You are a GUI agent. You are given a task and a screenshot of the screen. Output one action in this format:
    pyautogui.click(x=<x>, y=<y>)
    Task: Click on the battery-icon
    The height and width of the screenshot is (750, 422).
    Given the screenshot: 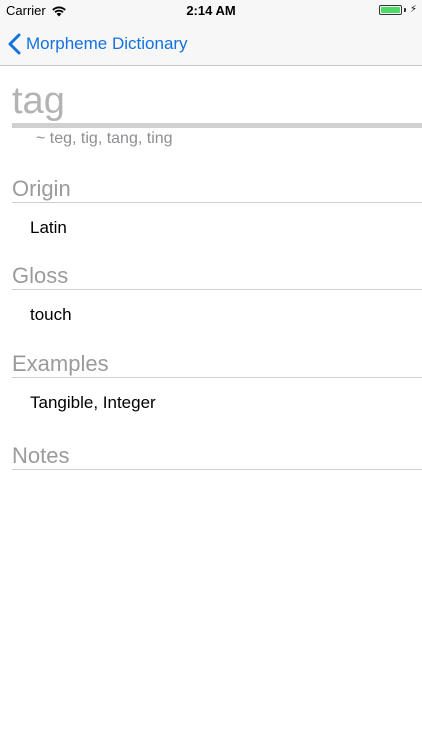 What is the action you would take?
    pyautogui.click(x=390, y=10)
    